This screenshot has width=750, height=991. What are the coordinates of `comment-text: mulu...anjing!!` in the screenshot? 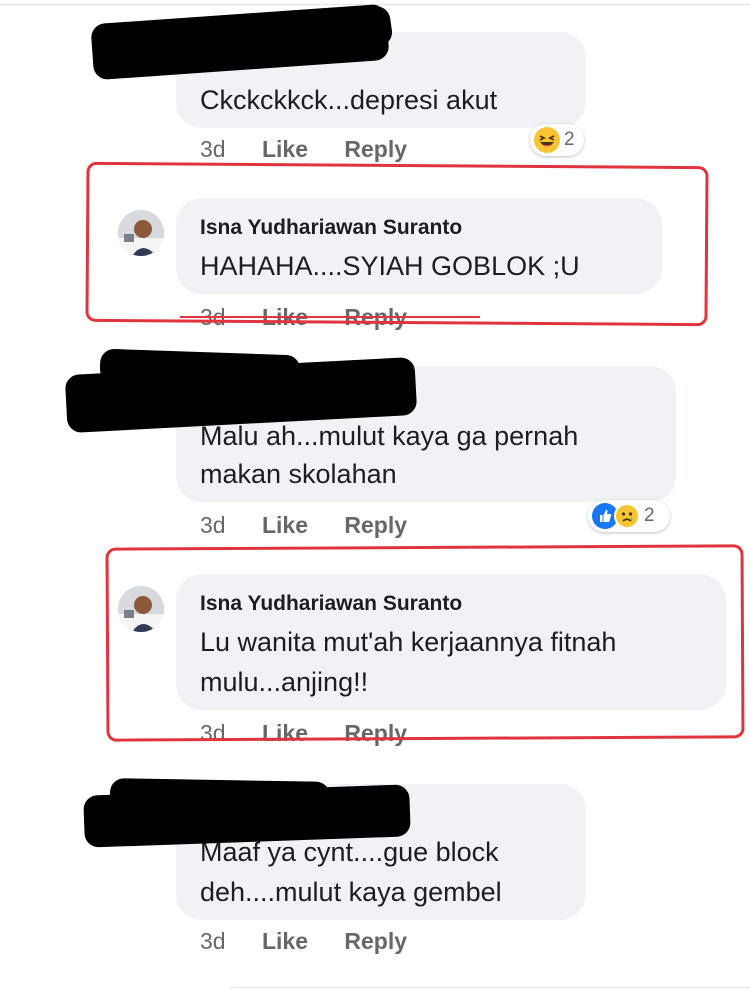 It's located at (284, 682).